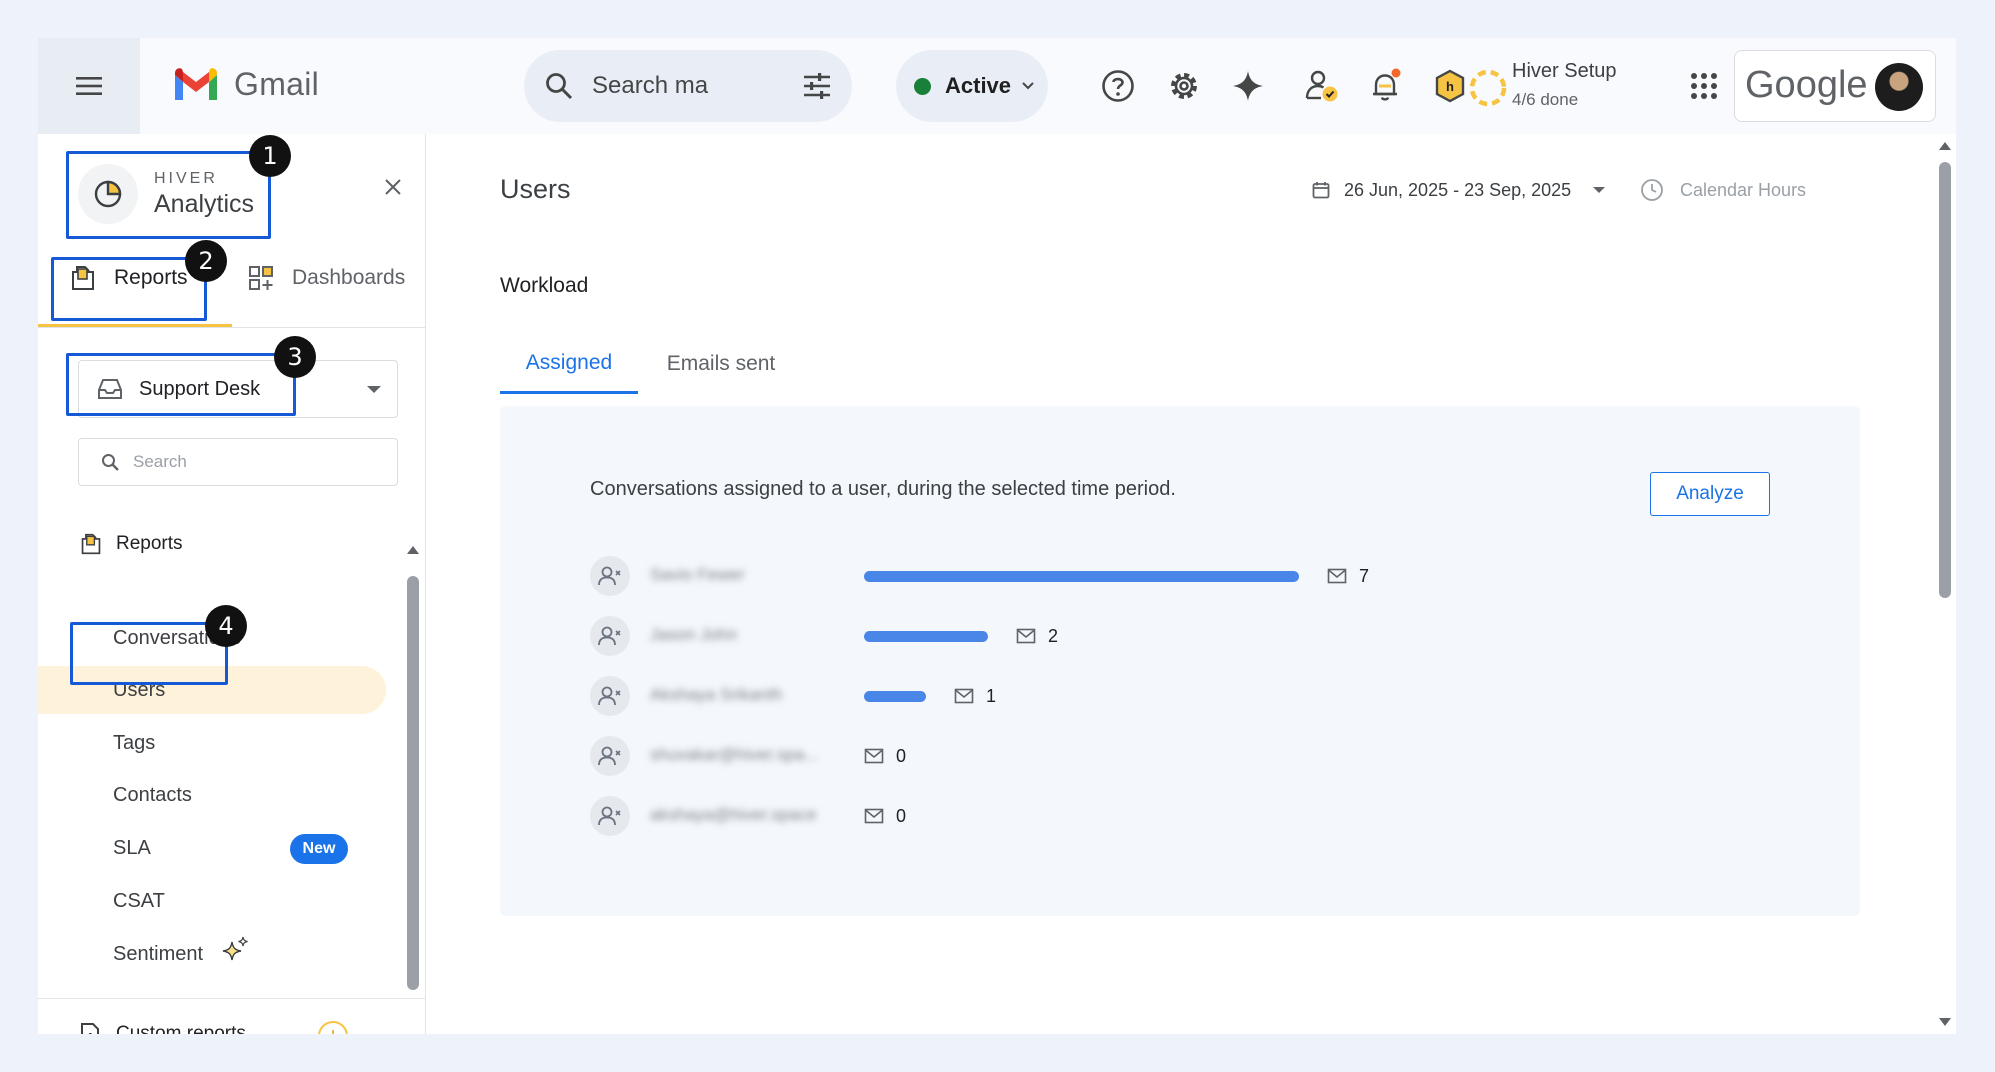 The width and height of the screenshot is (1995, 1072). I want to click on sidebar-scrollbar-thumb, so click(413, 783).